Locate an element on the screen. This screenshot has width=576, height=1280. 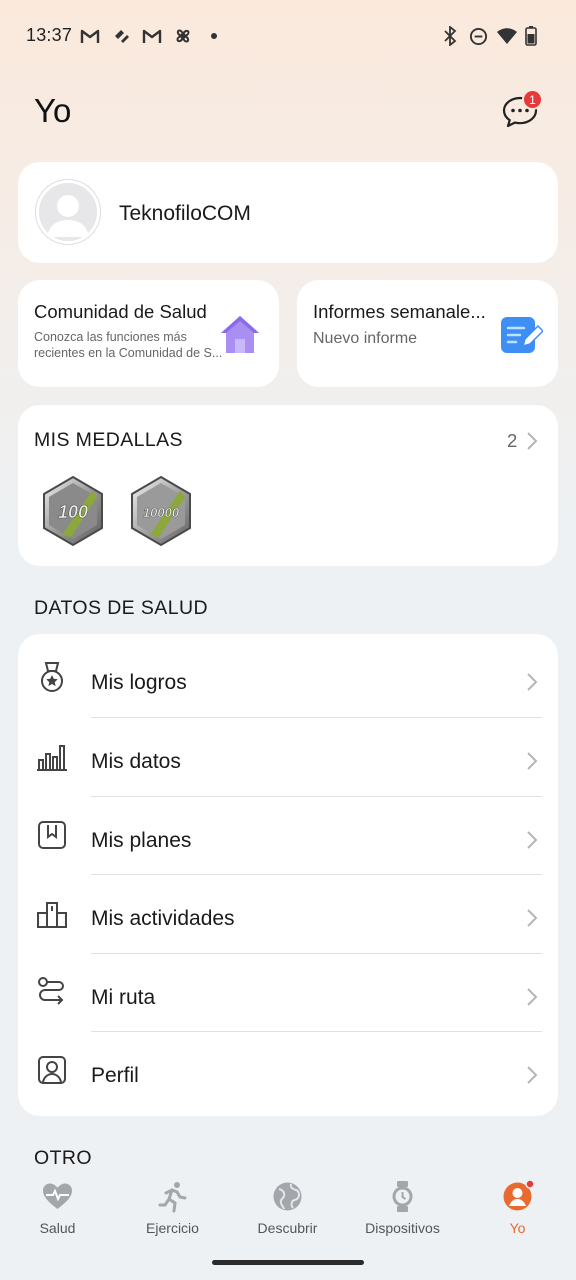
nav-dispositivos: Dispositivos is located at coordinates (402, 1207).